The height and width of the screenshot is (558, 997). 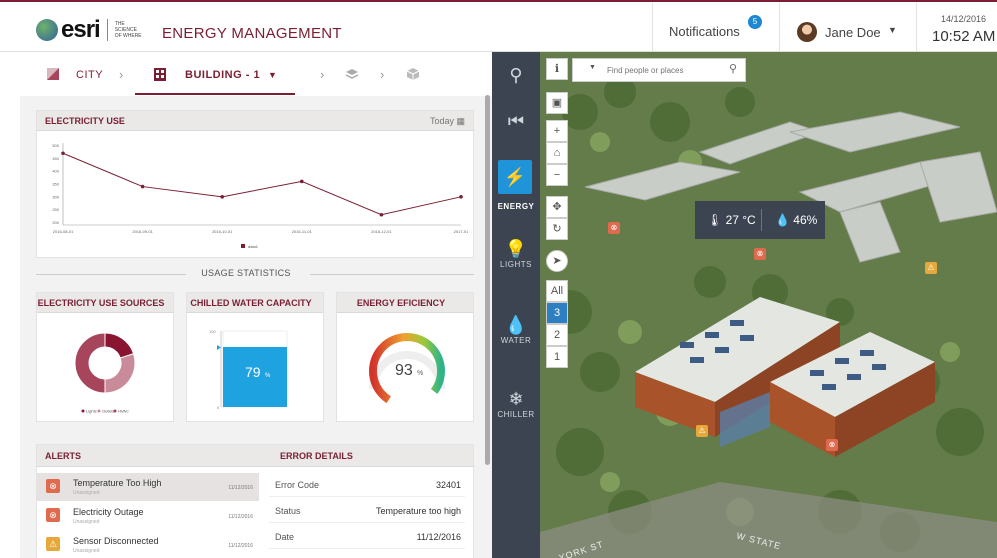 I want to click on chevron-right-icon: ›, so click(x=322, y=74).